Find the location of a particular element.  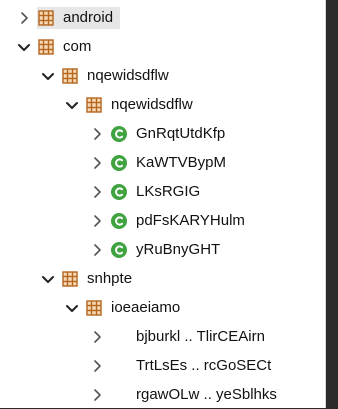

tree-item-label: KaWTVBypM is located at coordinates (181, 162).